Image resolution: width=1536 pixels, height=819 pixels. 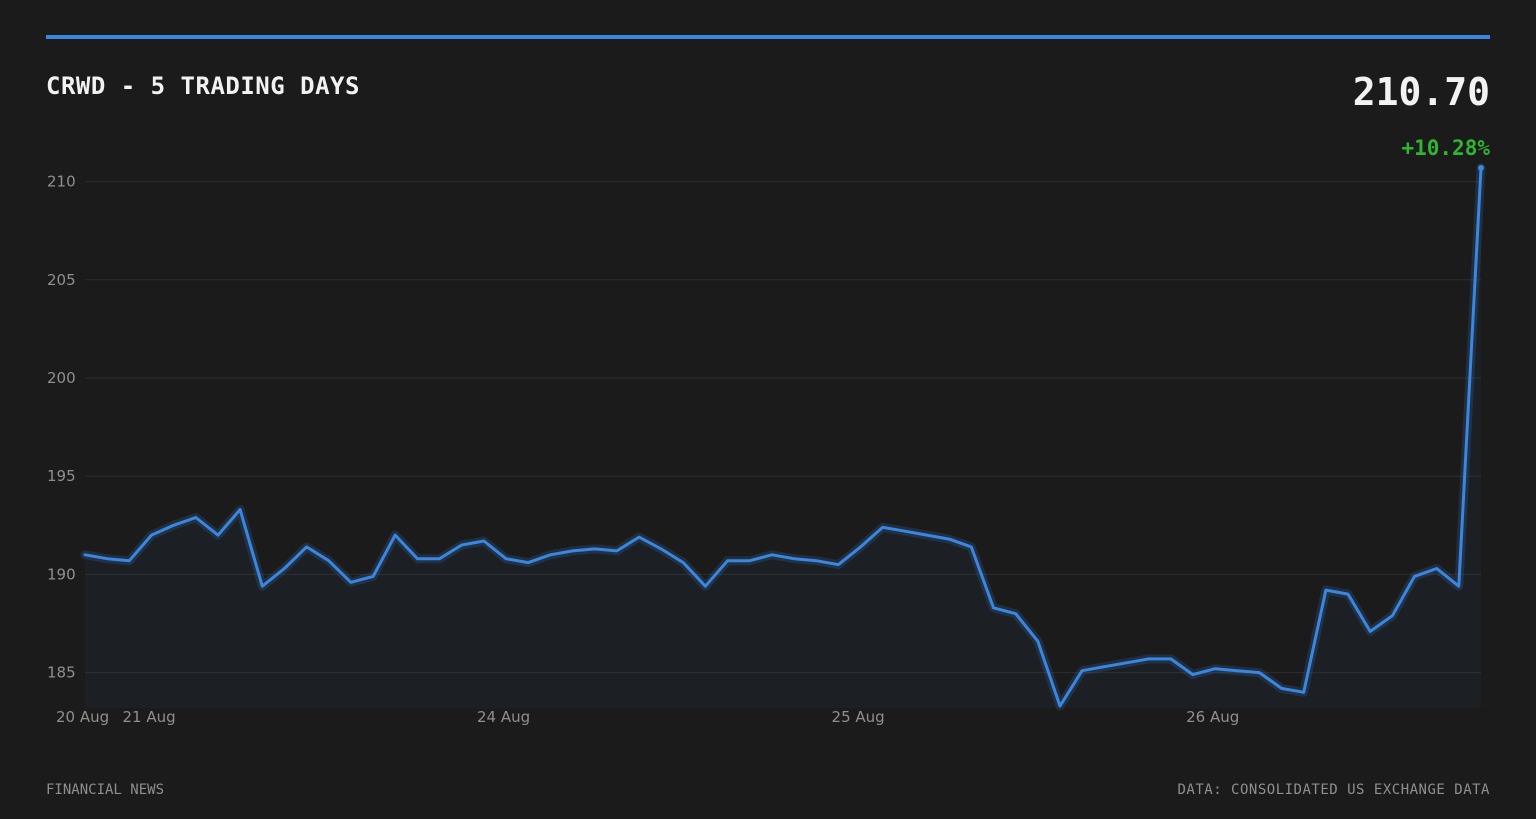 I want to click on x-tick-label: 21 Aug, so click(x=148, y=717).